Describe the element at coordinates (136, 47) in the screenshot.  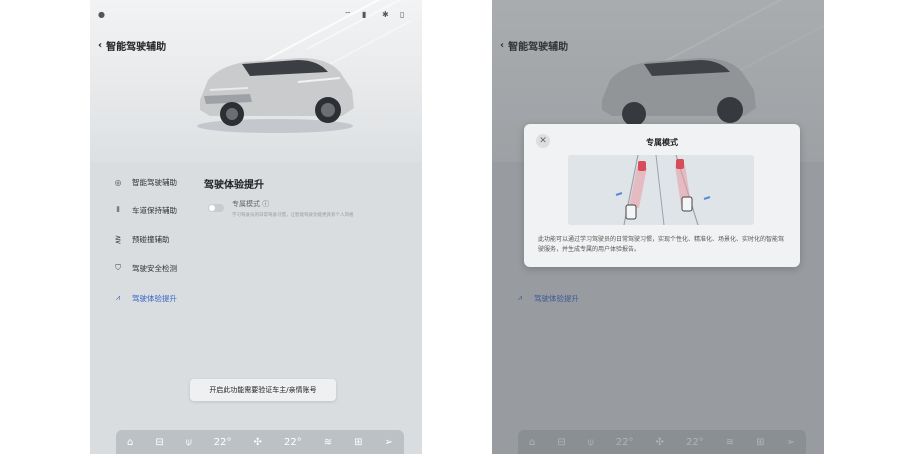
I see `page-title: 智能驾驶辅助` at that location.